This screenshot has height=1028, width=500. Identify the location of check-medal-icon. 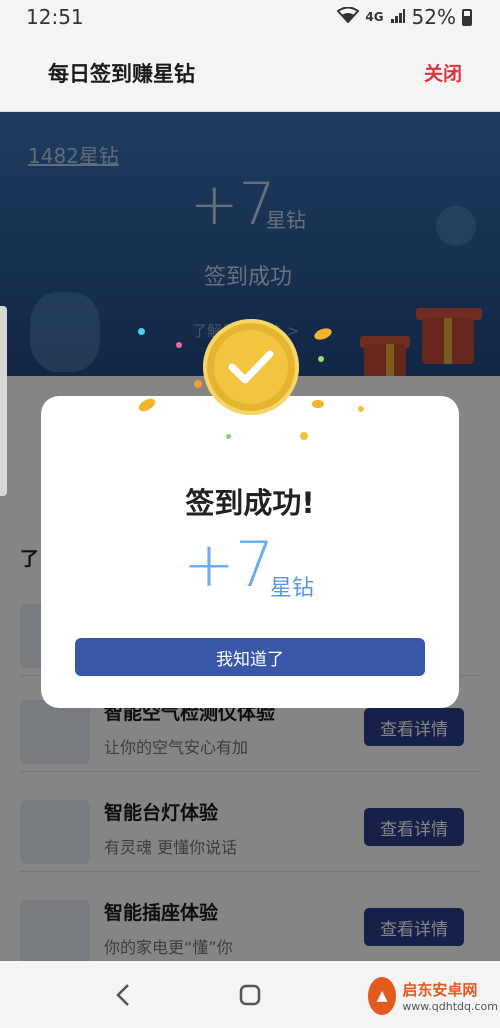
(251, 367).